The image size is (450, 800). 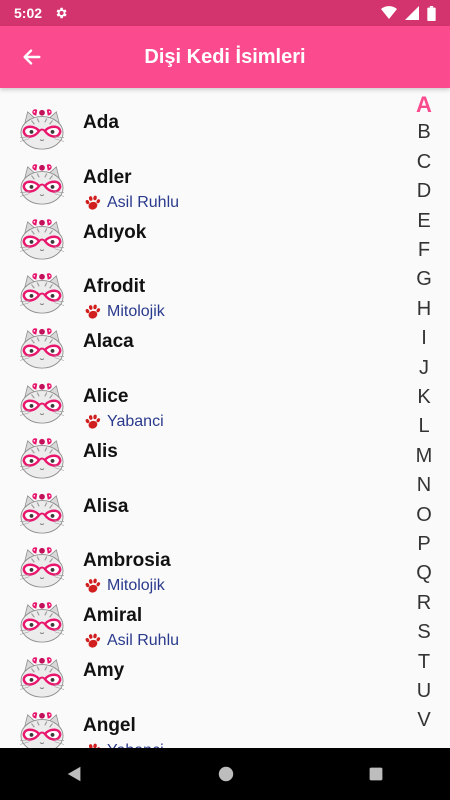 I want to click on list-item: Alis, so click(x=200, y=448).